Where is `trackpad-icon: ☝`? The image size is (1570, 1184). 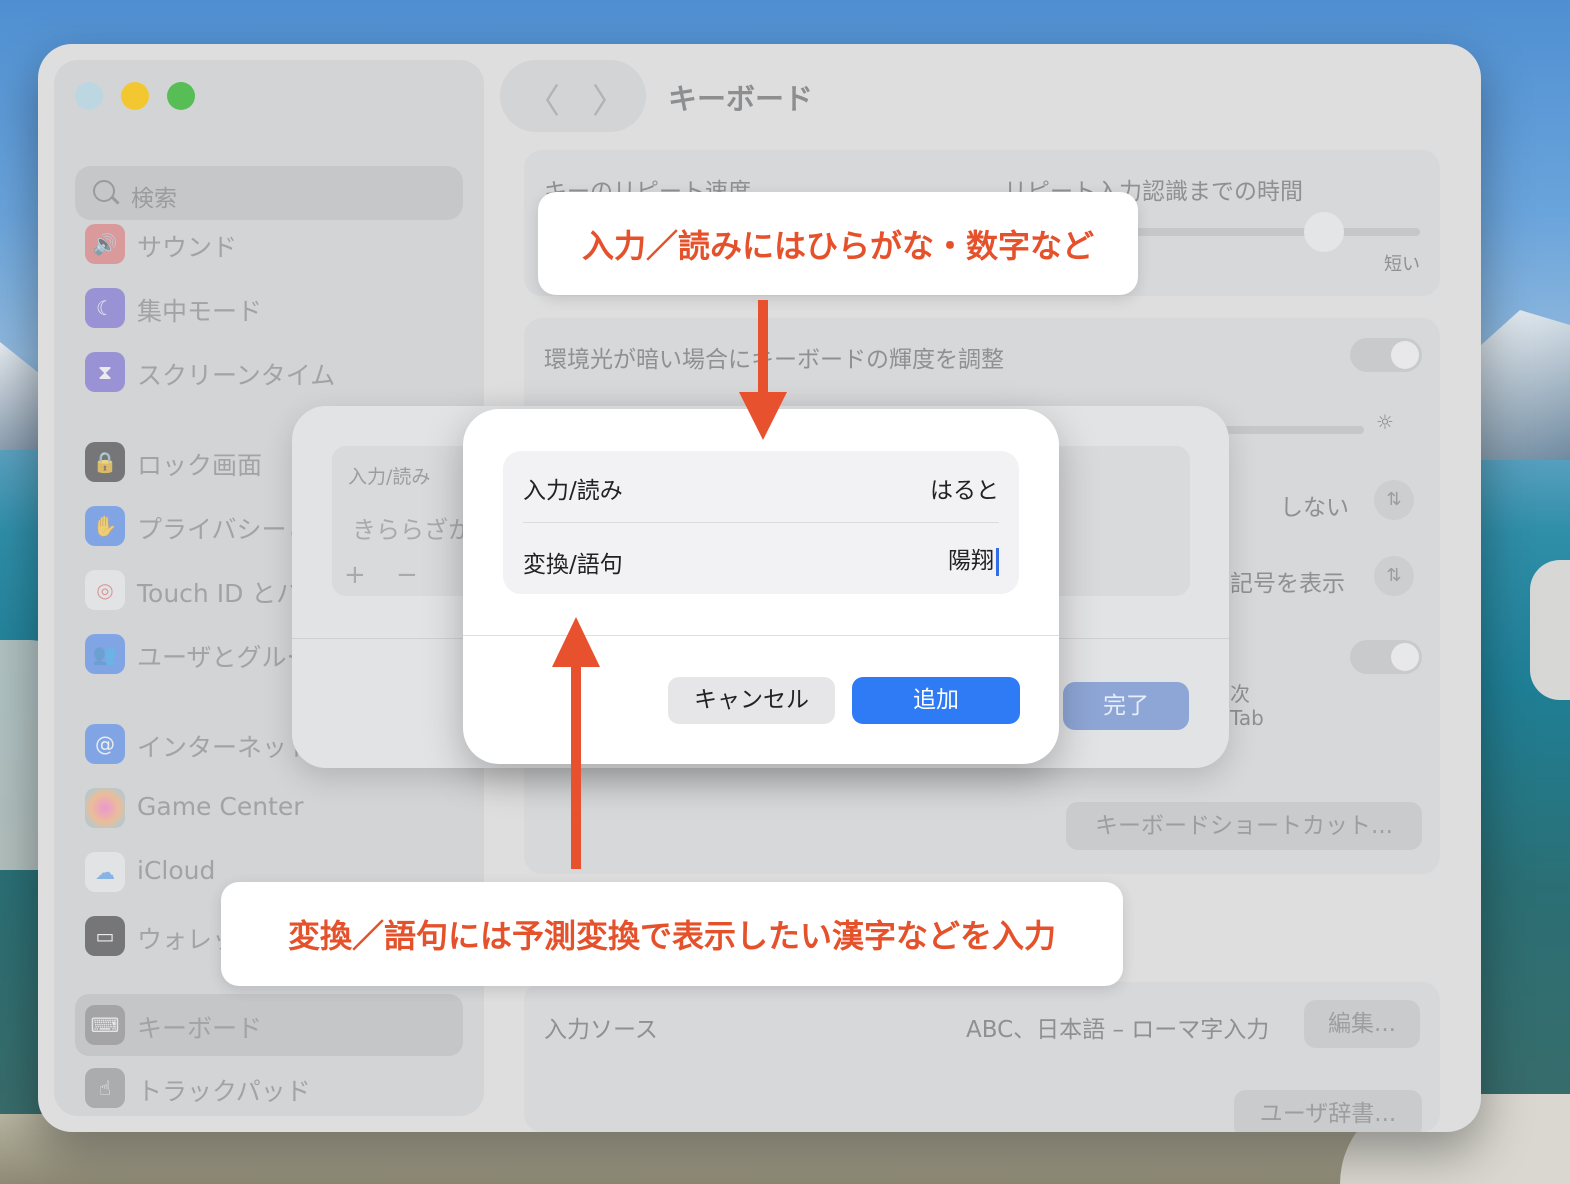
trackpad-icon: ☝ is located at coordinates (105, 1088).